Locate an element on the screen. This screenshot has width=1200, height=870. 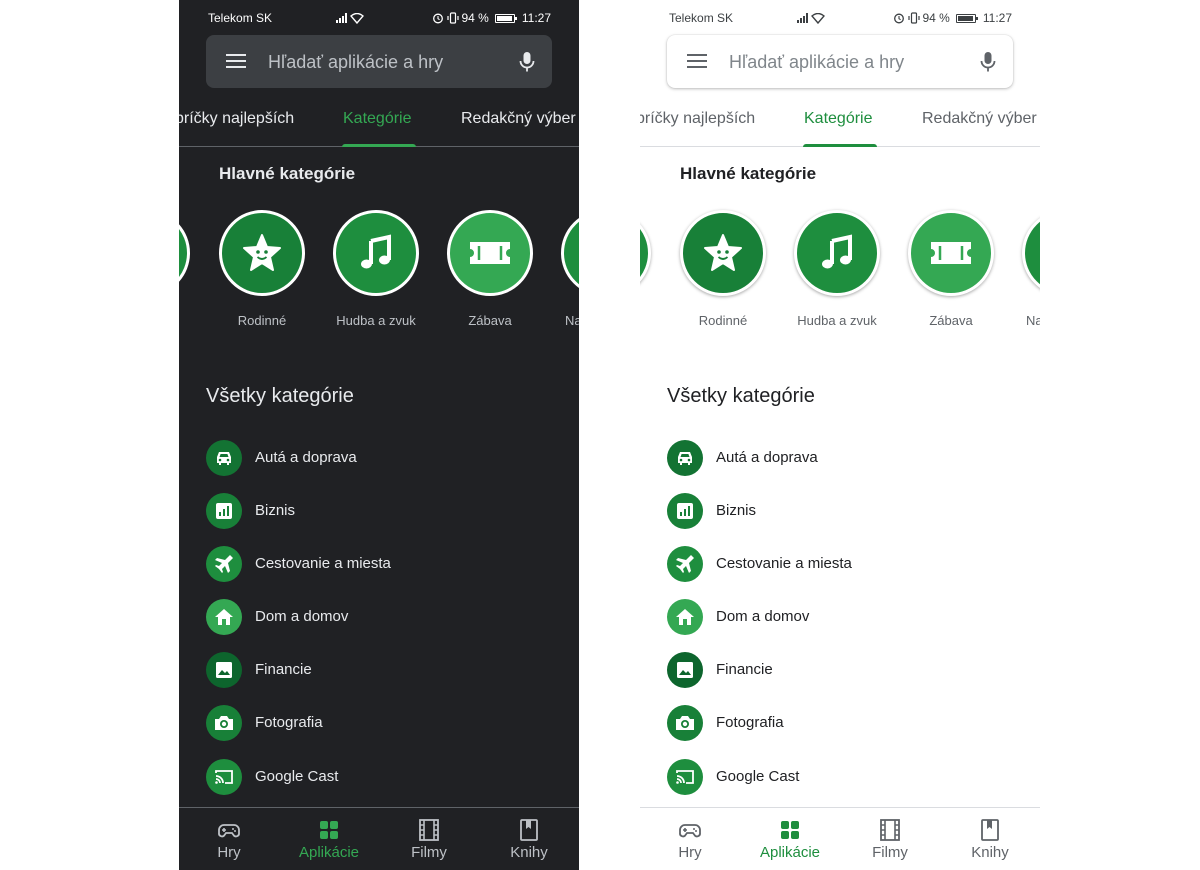
battery-percent: 94 % is located at coordinates (936, 18).